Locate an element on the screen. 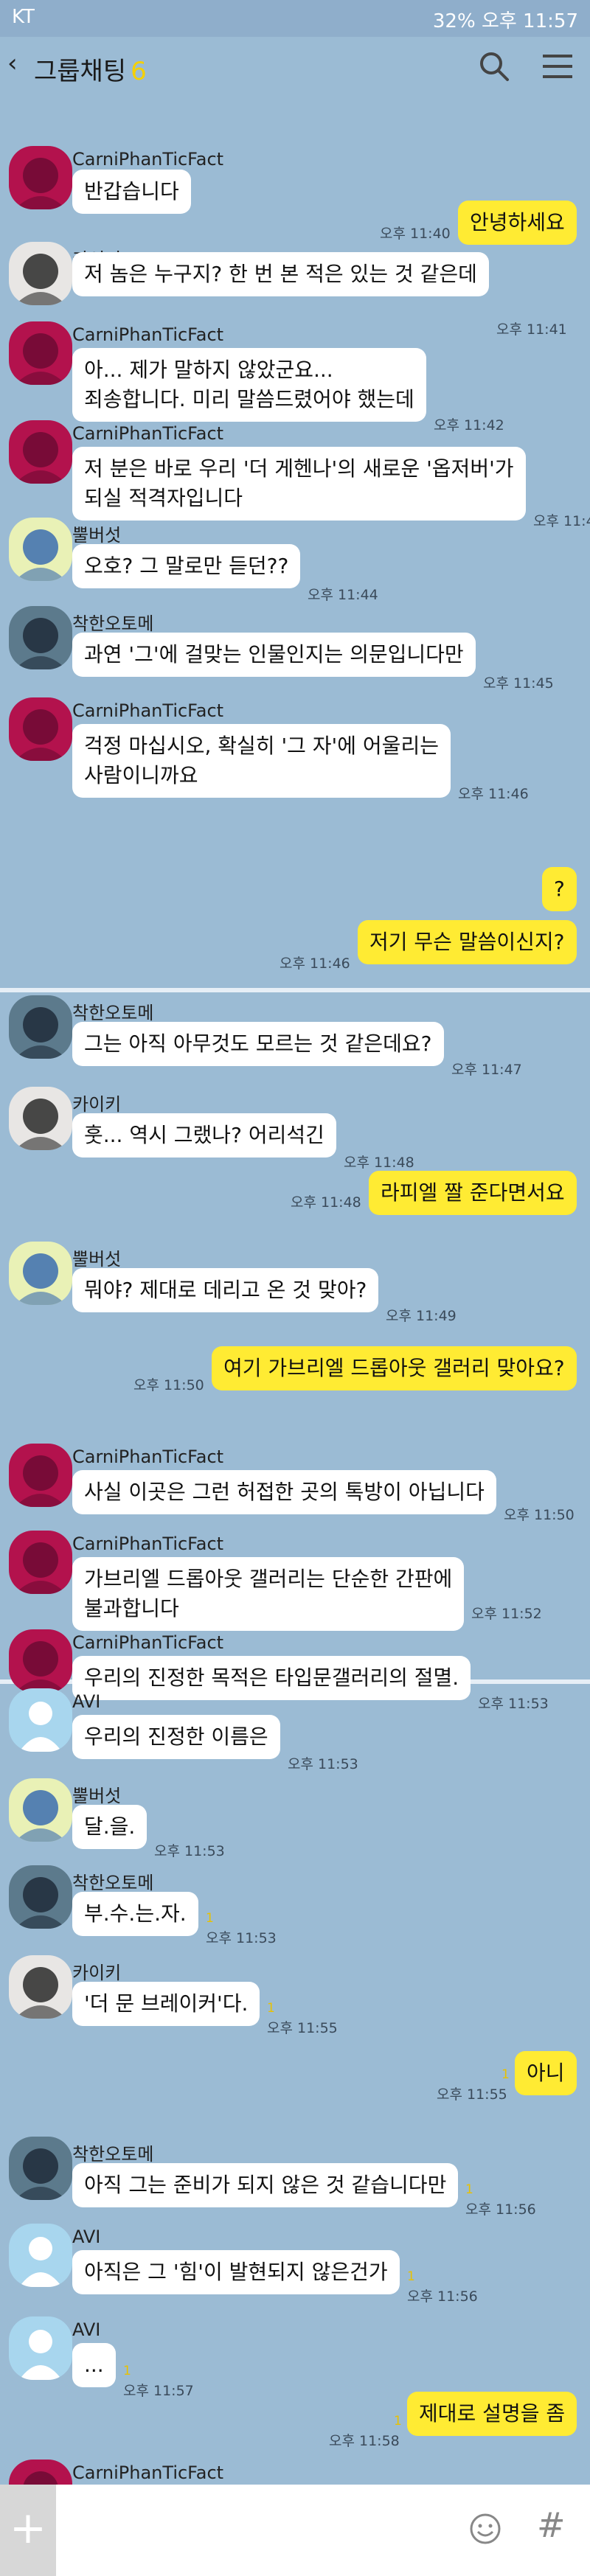  screenshot-divider is located at coordinates (295, 990).